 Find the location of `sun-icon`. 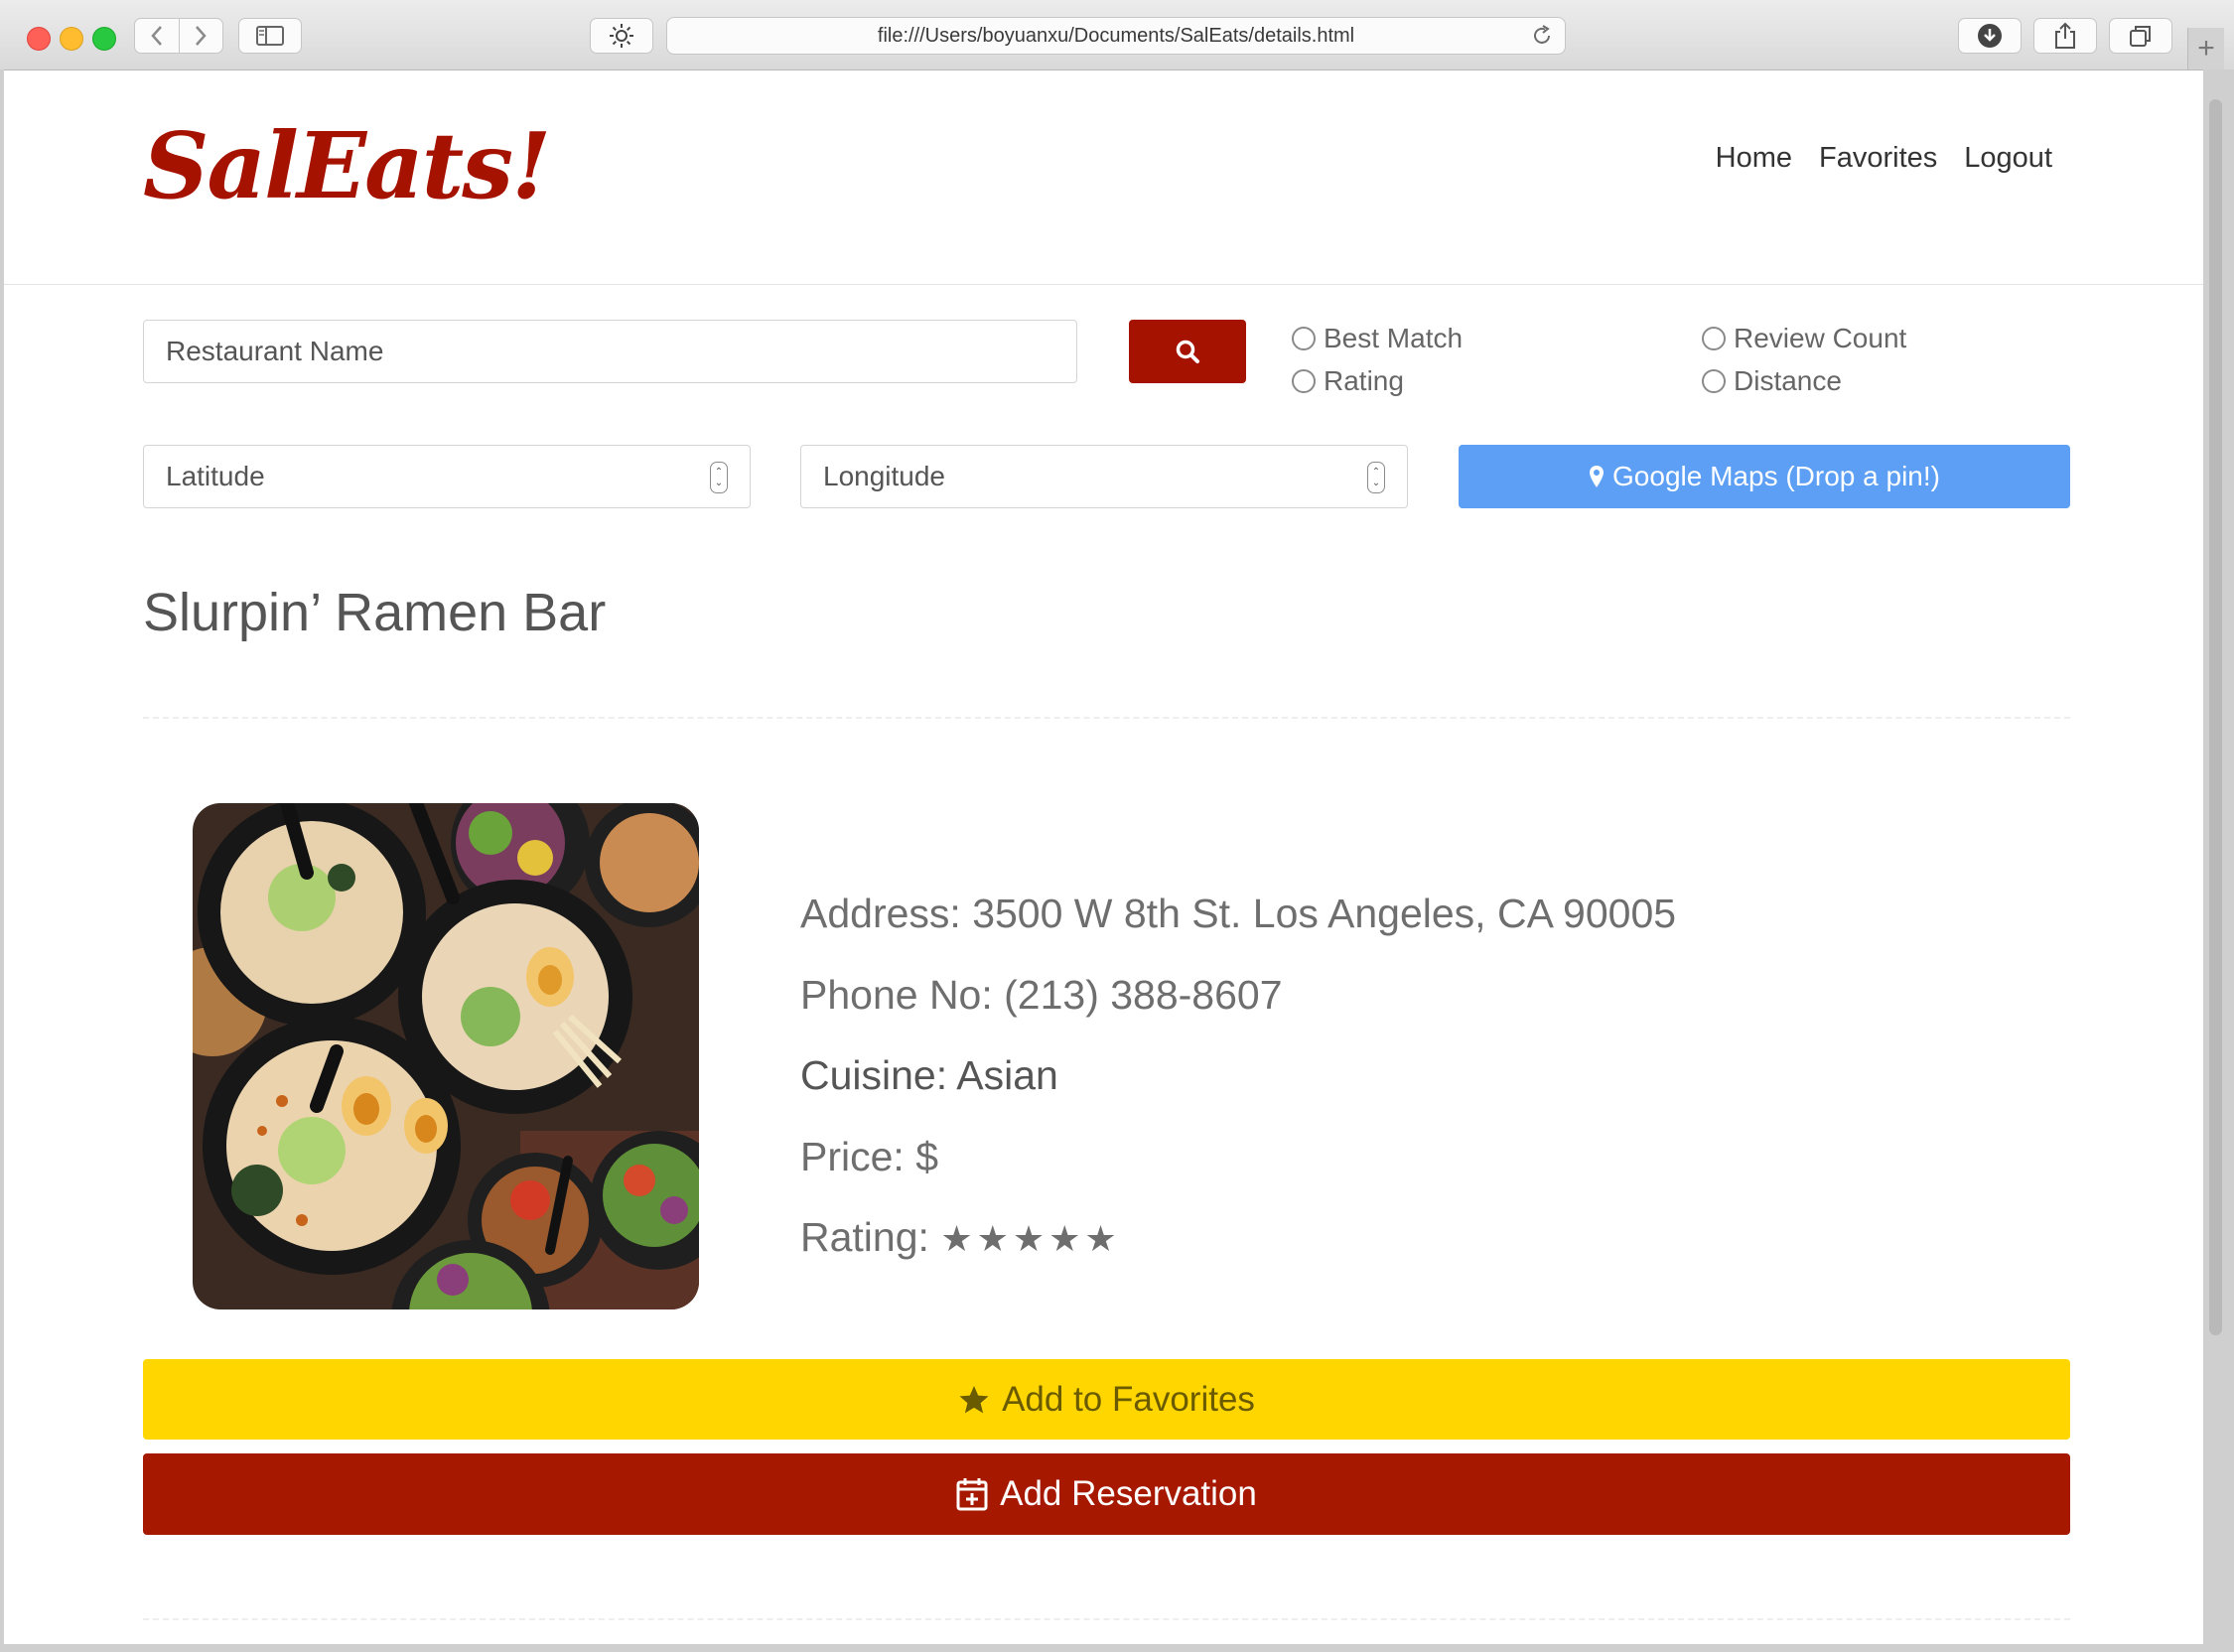

sun-icon is located at coordinates (621, 36).